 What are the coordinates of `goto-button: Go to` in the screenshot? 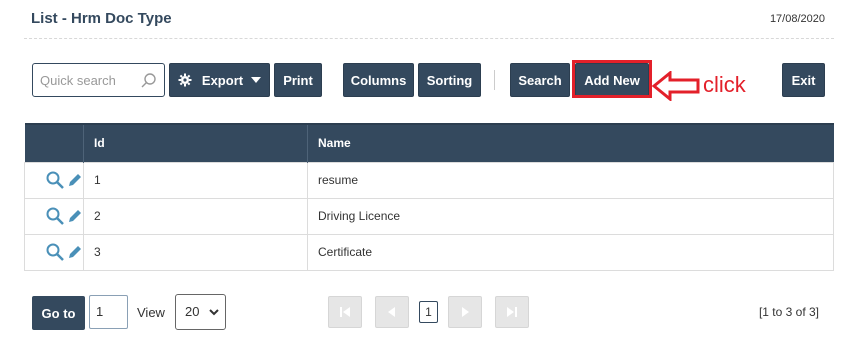 It's located at (58, 313).